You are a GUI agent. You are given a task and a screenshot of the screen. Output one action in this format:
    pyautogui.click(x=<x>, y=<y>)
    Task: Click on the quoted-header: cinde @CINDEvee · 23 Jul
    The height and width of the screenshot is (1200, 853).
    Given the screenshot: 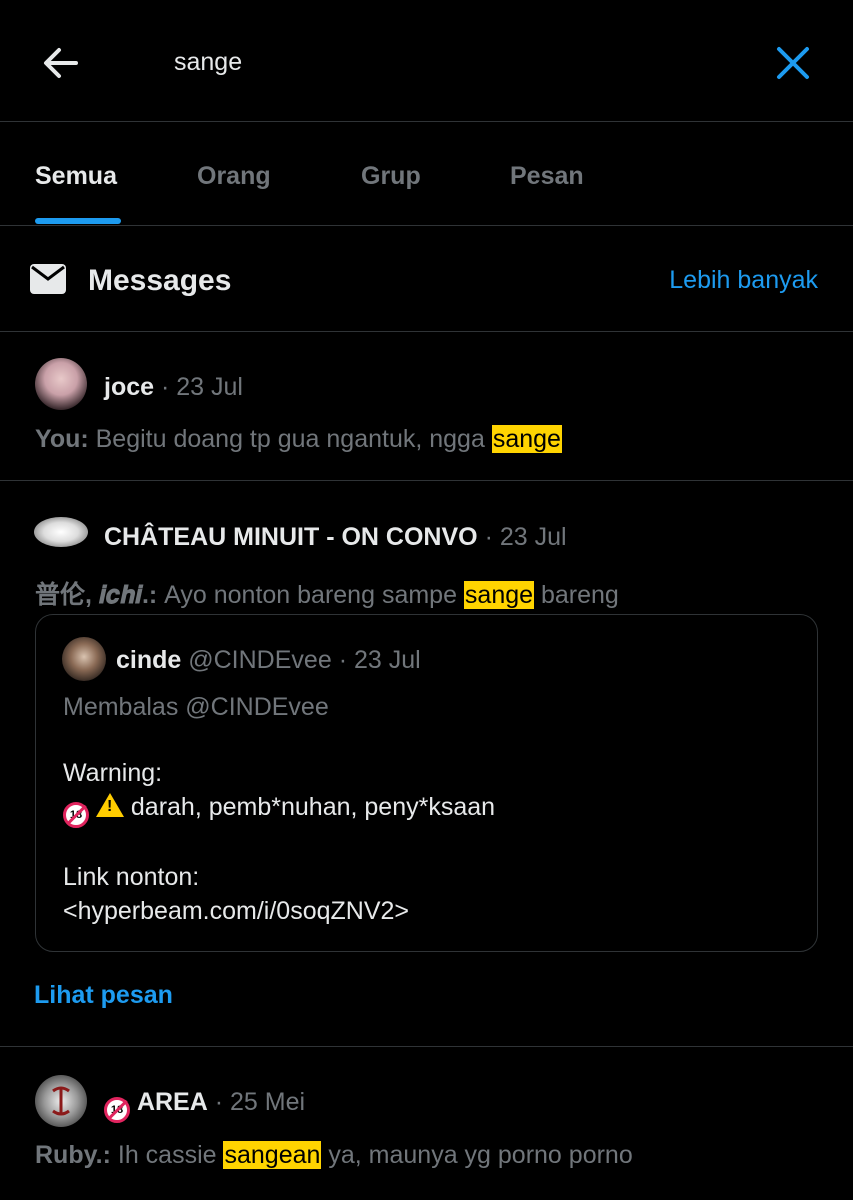 What is the action you would take?
    pyautogui.click(x=268, y=660)
    